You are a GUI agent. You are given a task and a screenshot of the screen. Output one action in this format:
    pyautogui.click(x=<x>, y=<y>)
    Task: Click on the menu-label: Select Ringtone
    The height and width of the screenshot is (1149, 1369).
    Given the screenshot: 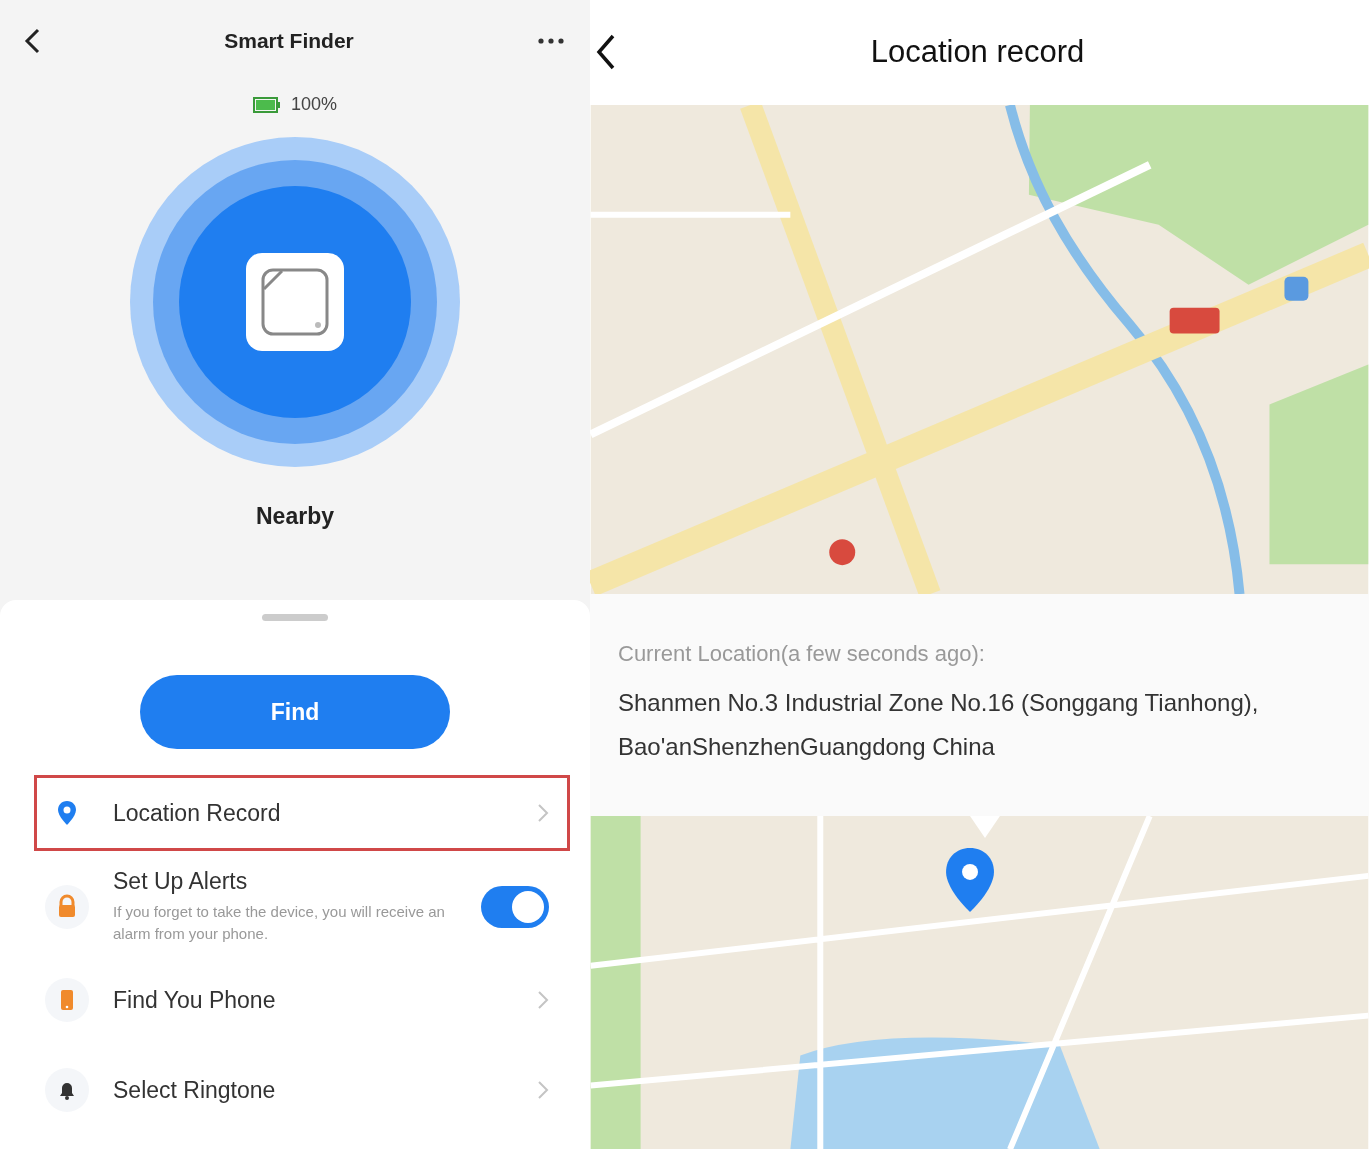 What is the action you would take?
    pyautogui.click(x=195, y=1090)
    